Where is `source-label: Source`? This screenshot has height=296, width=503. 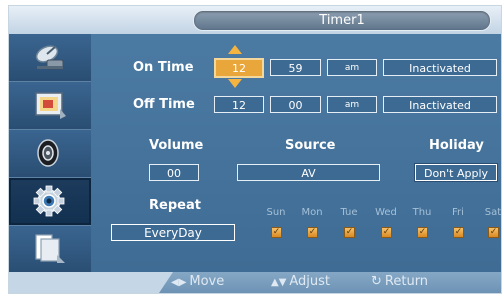 source-label: Source is located at coordinates (310, 145).